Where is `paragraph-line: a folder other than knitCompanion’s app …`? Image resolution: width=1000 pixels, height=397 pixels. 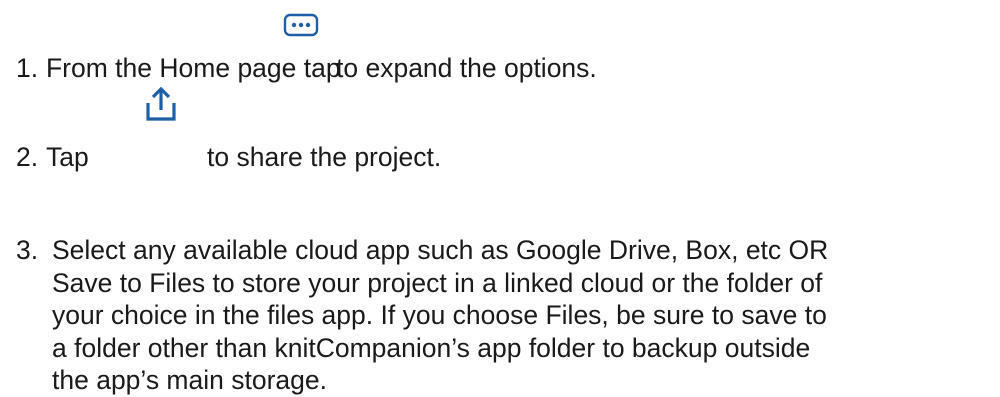
paragraph-line: a folder other than knitCompanion’s app … is located at coordinates (431, 347).